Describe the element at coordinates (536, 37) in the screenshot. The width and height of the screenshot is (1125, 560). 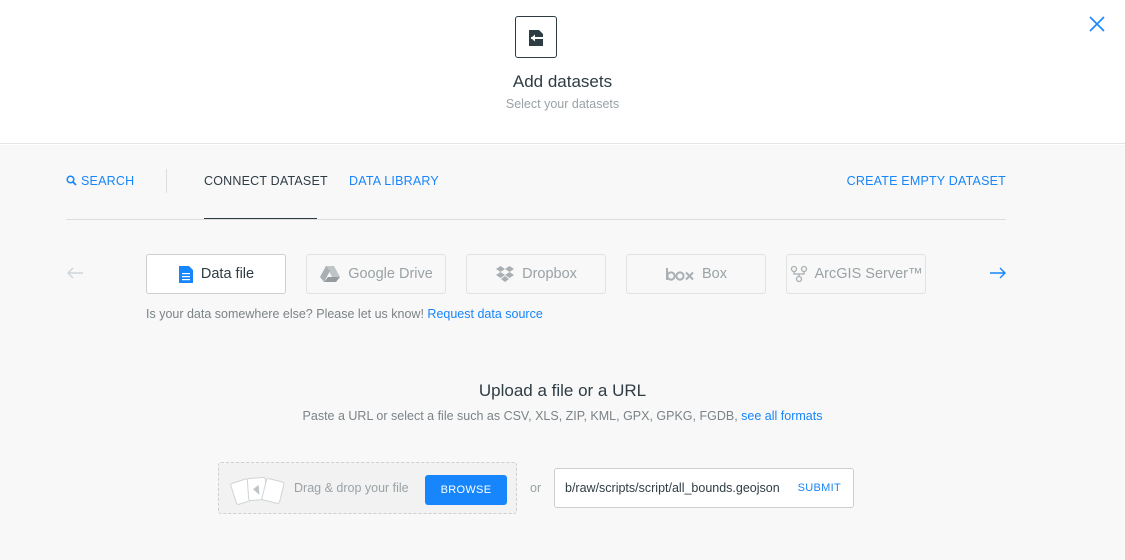
I see `dataset-import-icon` at that location.